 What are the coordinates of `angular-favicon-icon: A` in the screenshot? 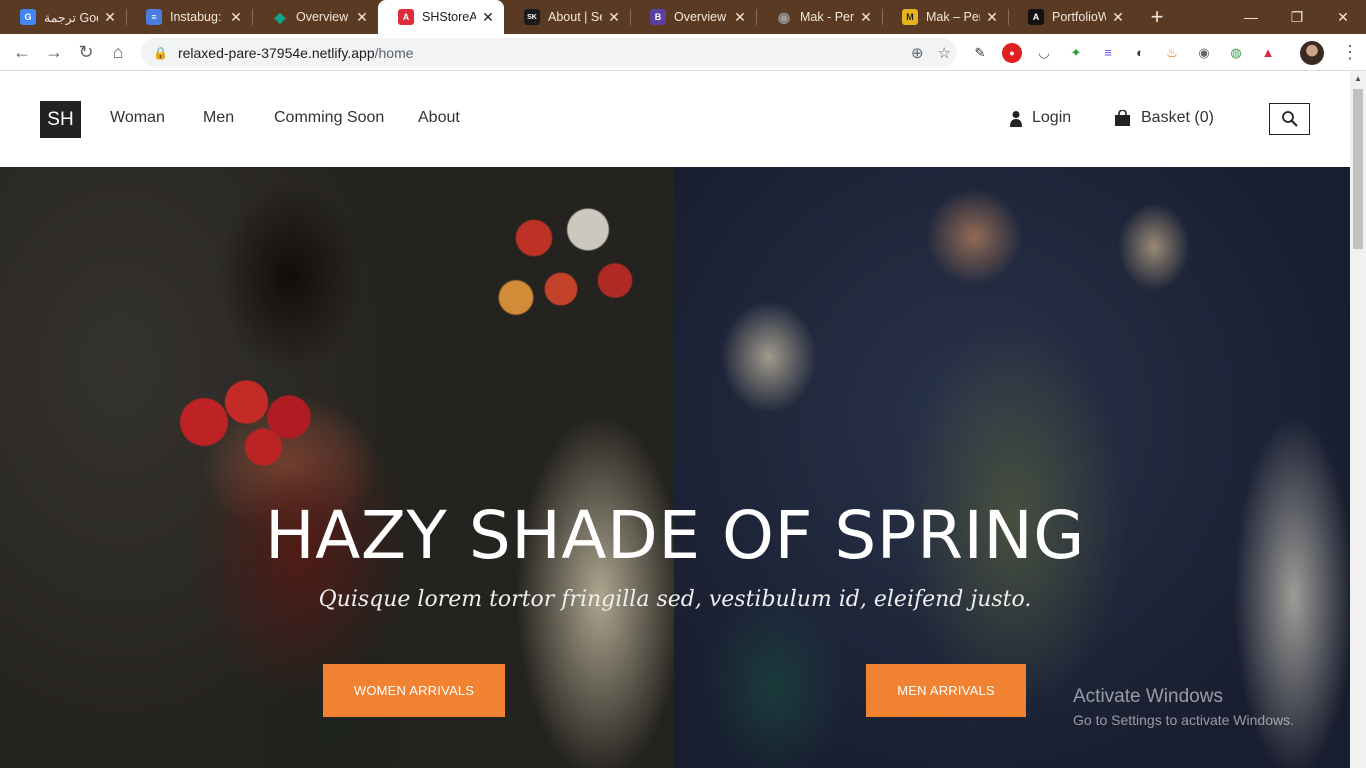 It's located at (406, 17).